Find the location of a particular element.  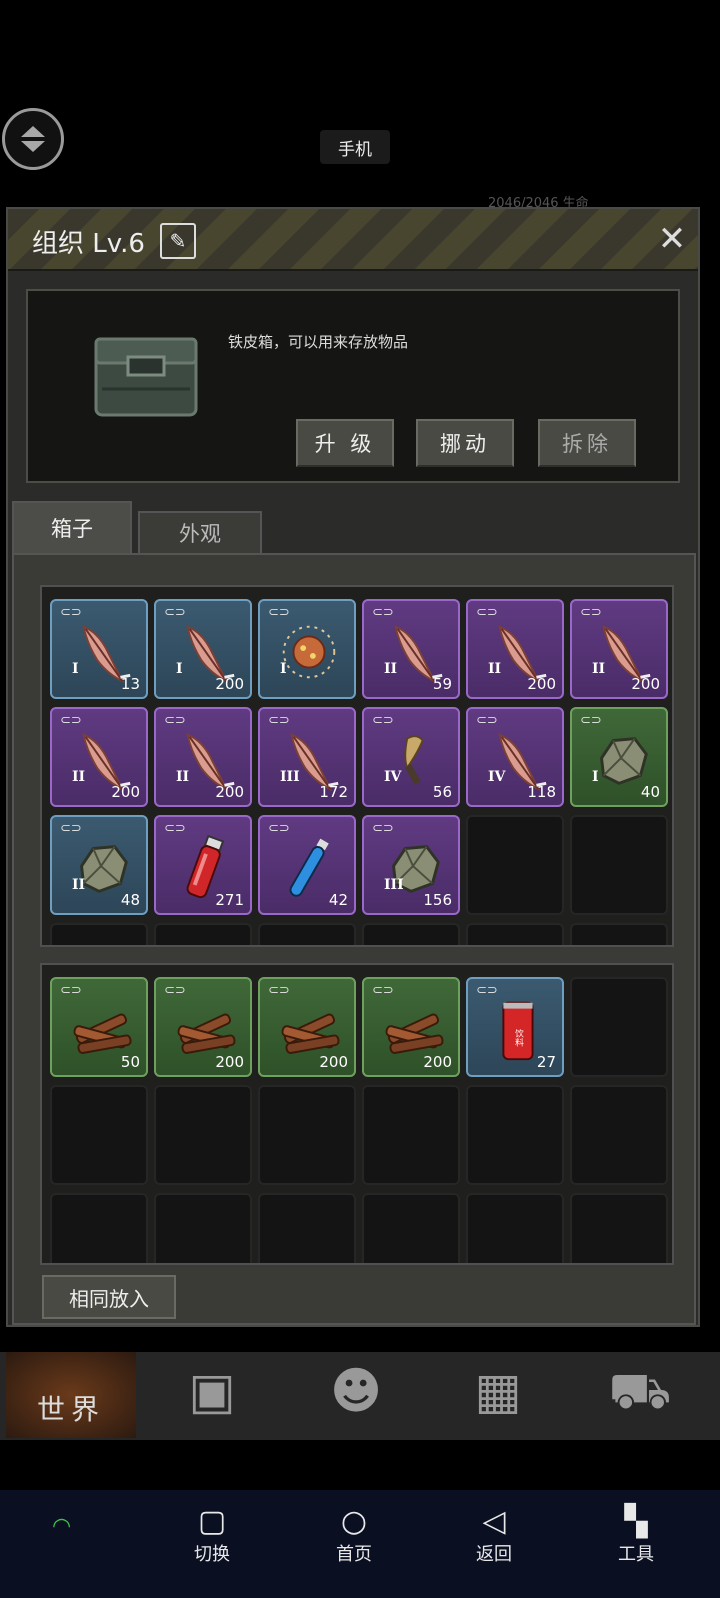

move-button: 挪动 is located at coordinates (465, 443).